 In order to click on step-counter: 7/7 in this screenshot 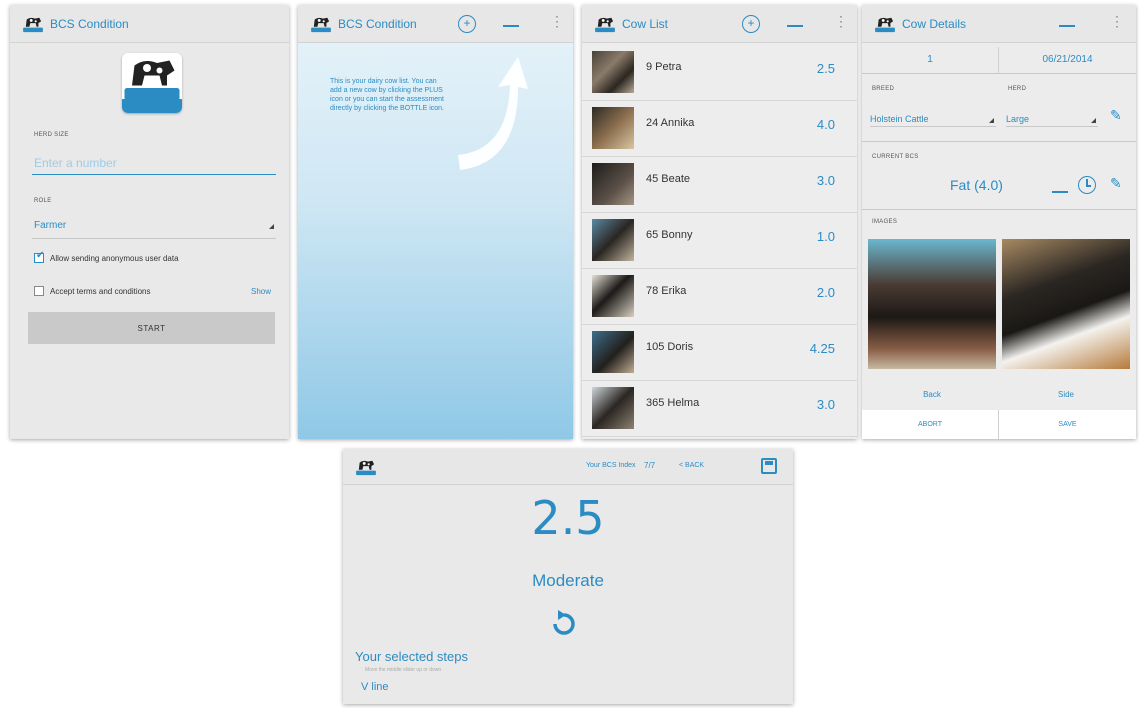, I will do `click(650, 465)`.